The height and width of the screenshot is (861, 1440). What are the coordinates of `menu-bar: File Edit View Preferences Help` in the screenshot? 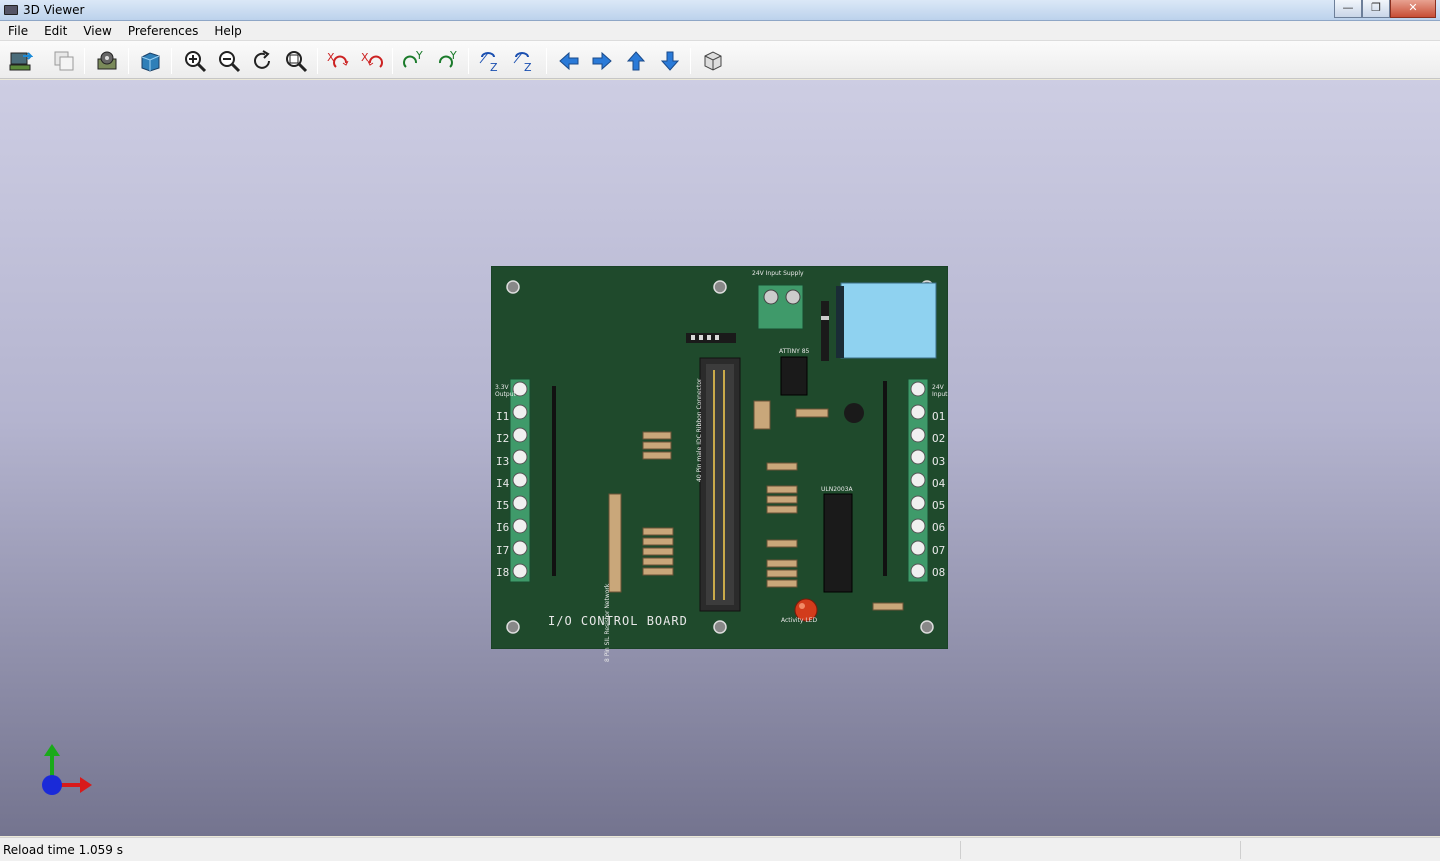 It's located at (720, 31).